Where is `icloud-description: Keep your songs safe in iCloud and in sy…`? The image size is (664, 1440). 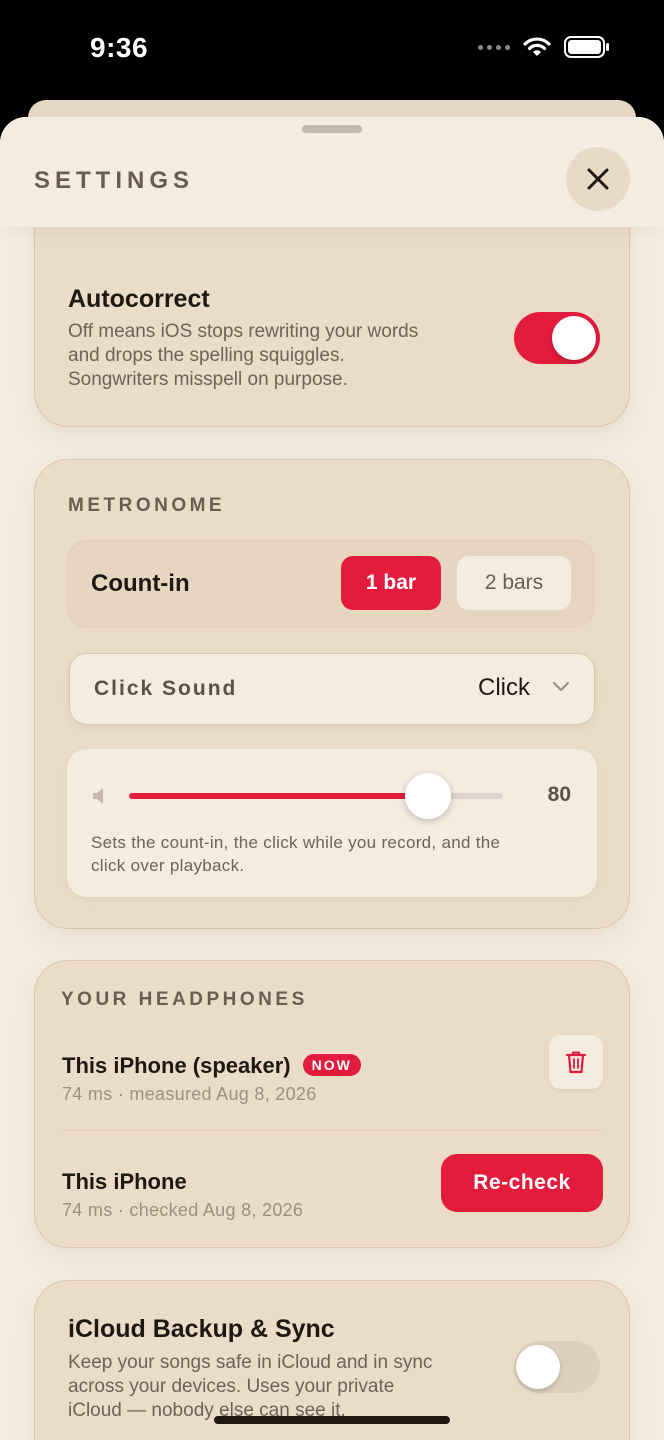
icloud-description: Keep your songs safe in iCloud and in sy… is located at coordinates (250, 1387).